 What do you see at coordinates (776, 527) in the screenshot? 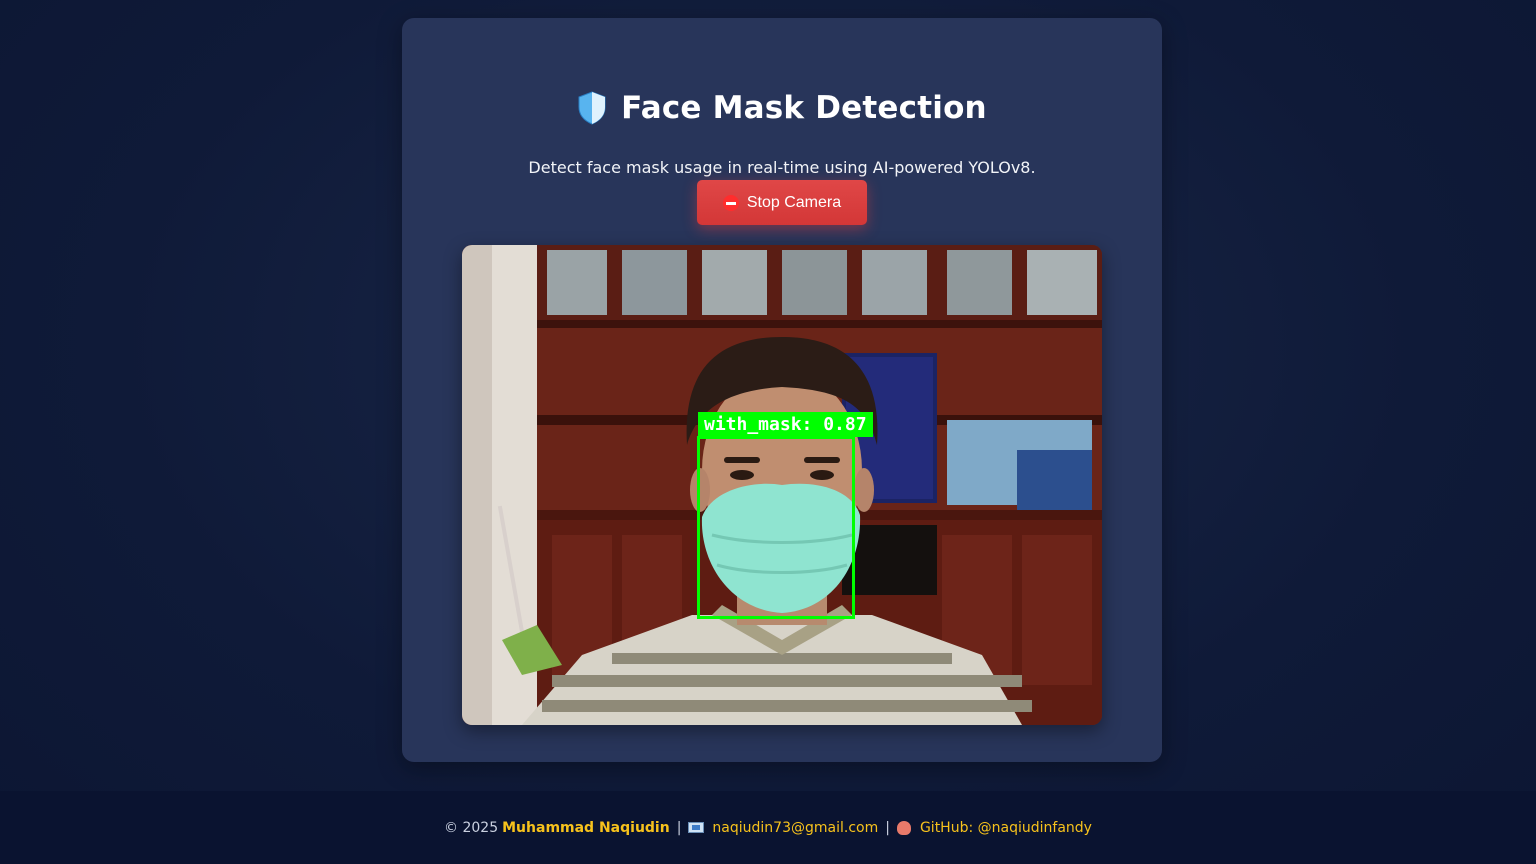
I see `detection-box` at bounding box center [776, 527].